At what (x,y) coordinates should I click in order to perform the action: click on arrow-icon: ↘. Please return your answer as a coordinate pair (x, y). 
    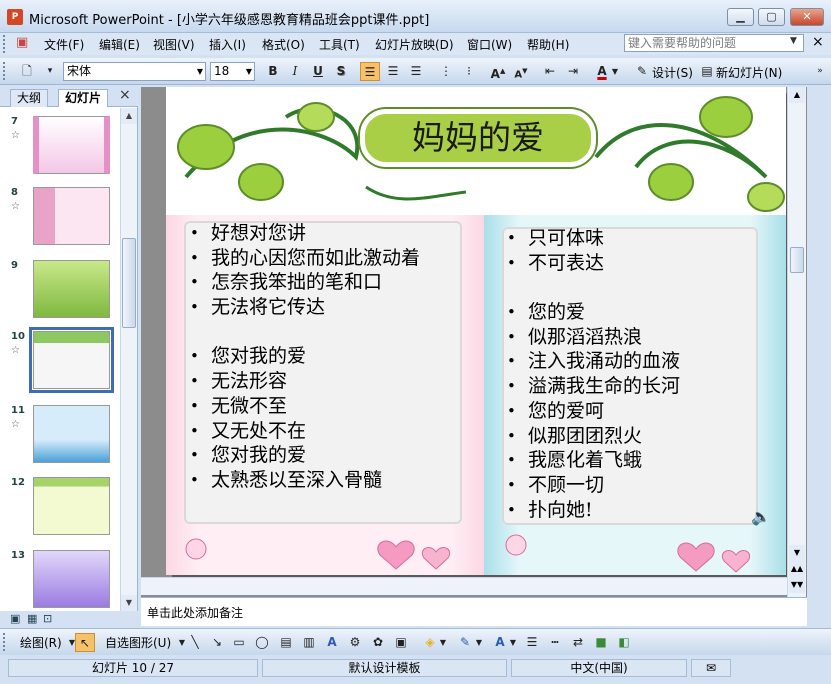
    Looking at the image, I should click on (217, 642).